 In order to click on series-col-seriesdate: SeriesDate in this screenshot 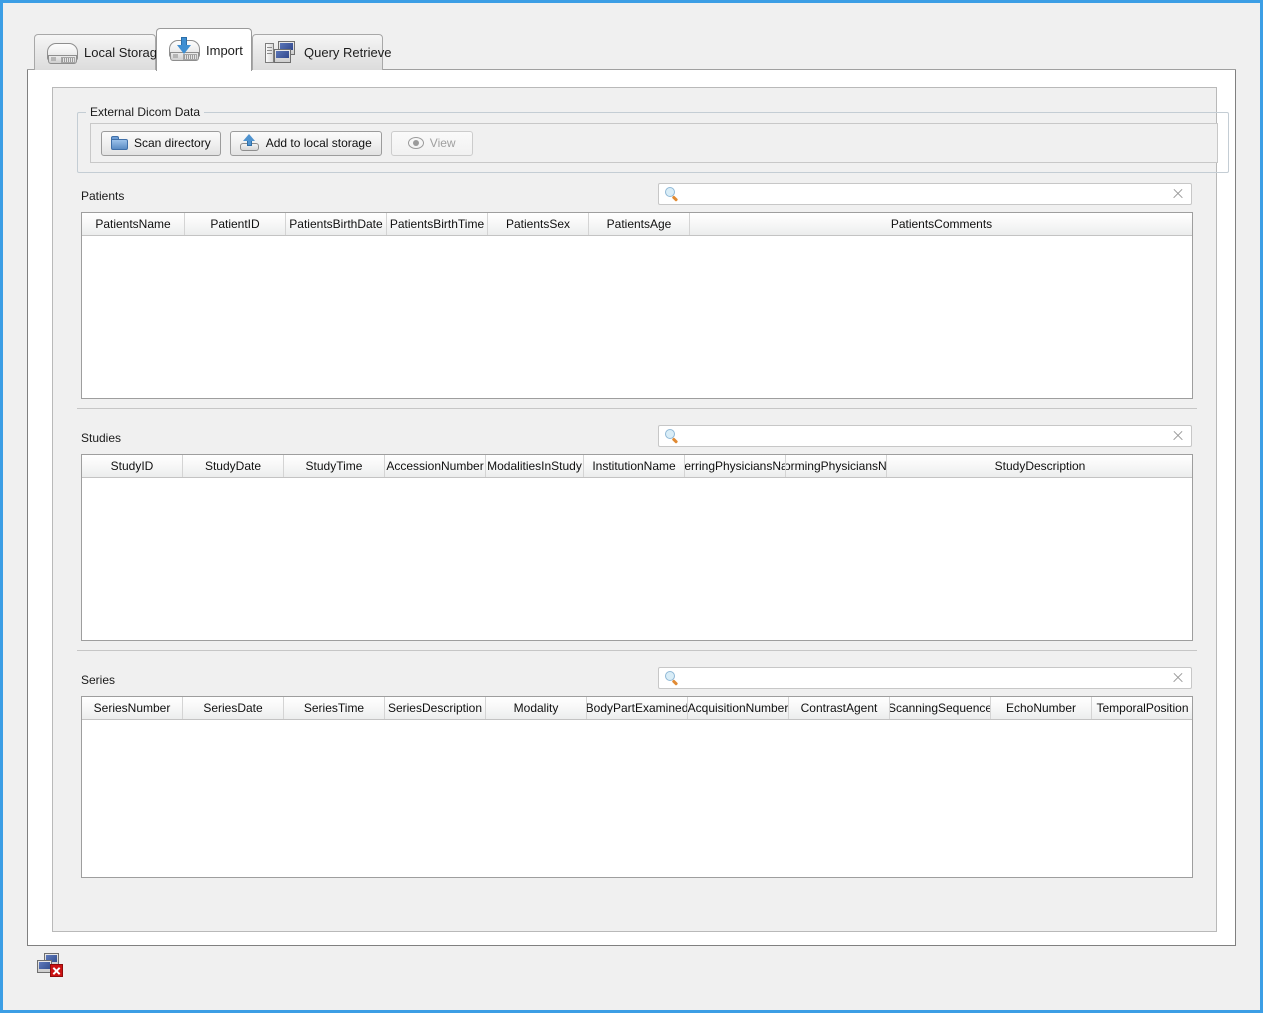, I will do `click(233, 708)`.